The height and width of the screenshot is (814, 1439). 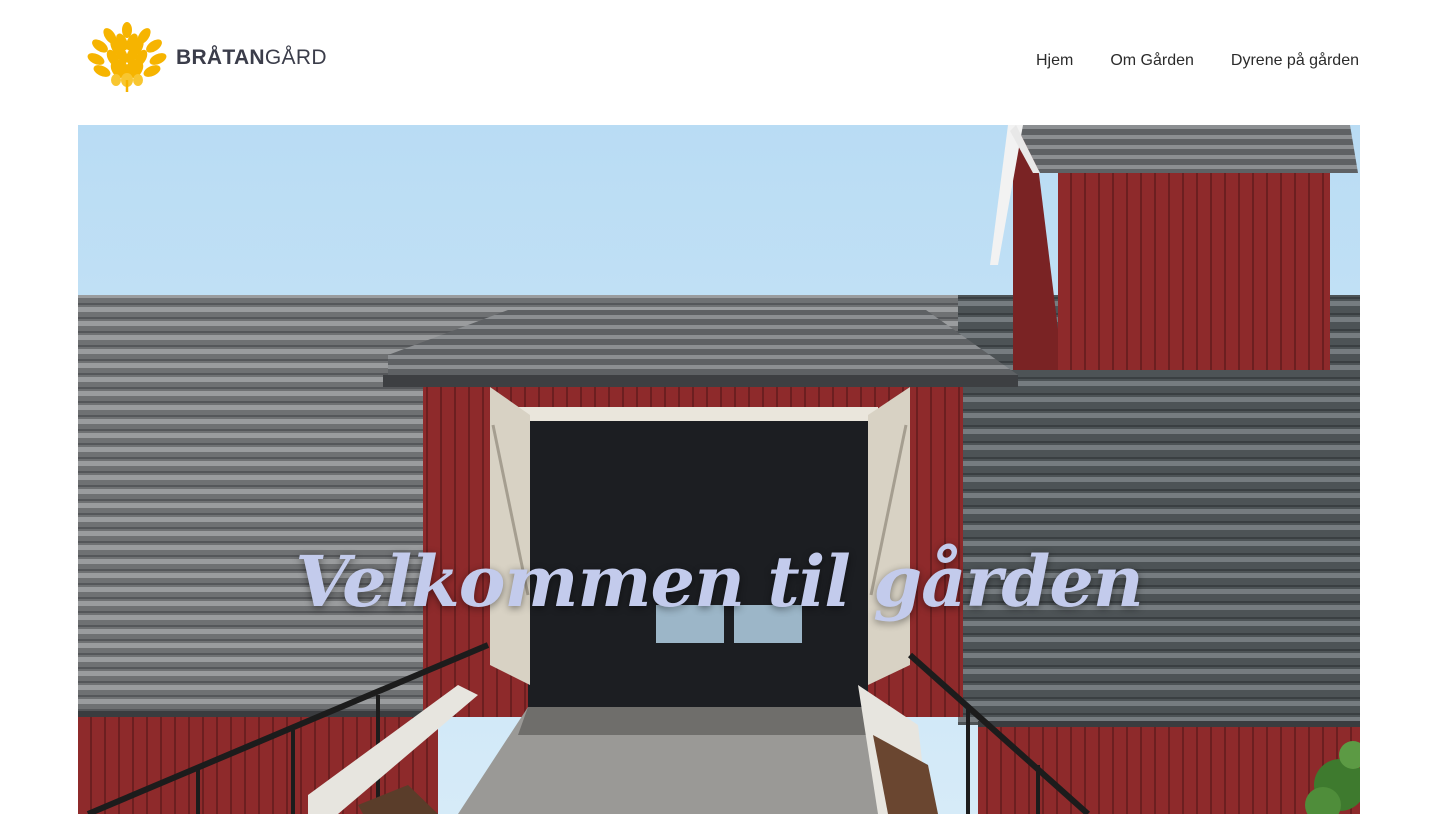 I want to click on nav-item-dyrene: Dyrene på gården, so click(x=1295, y=61).